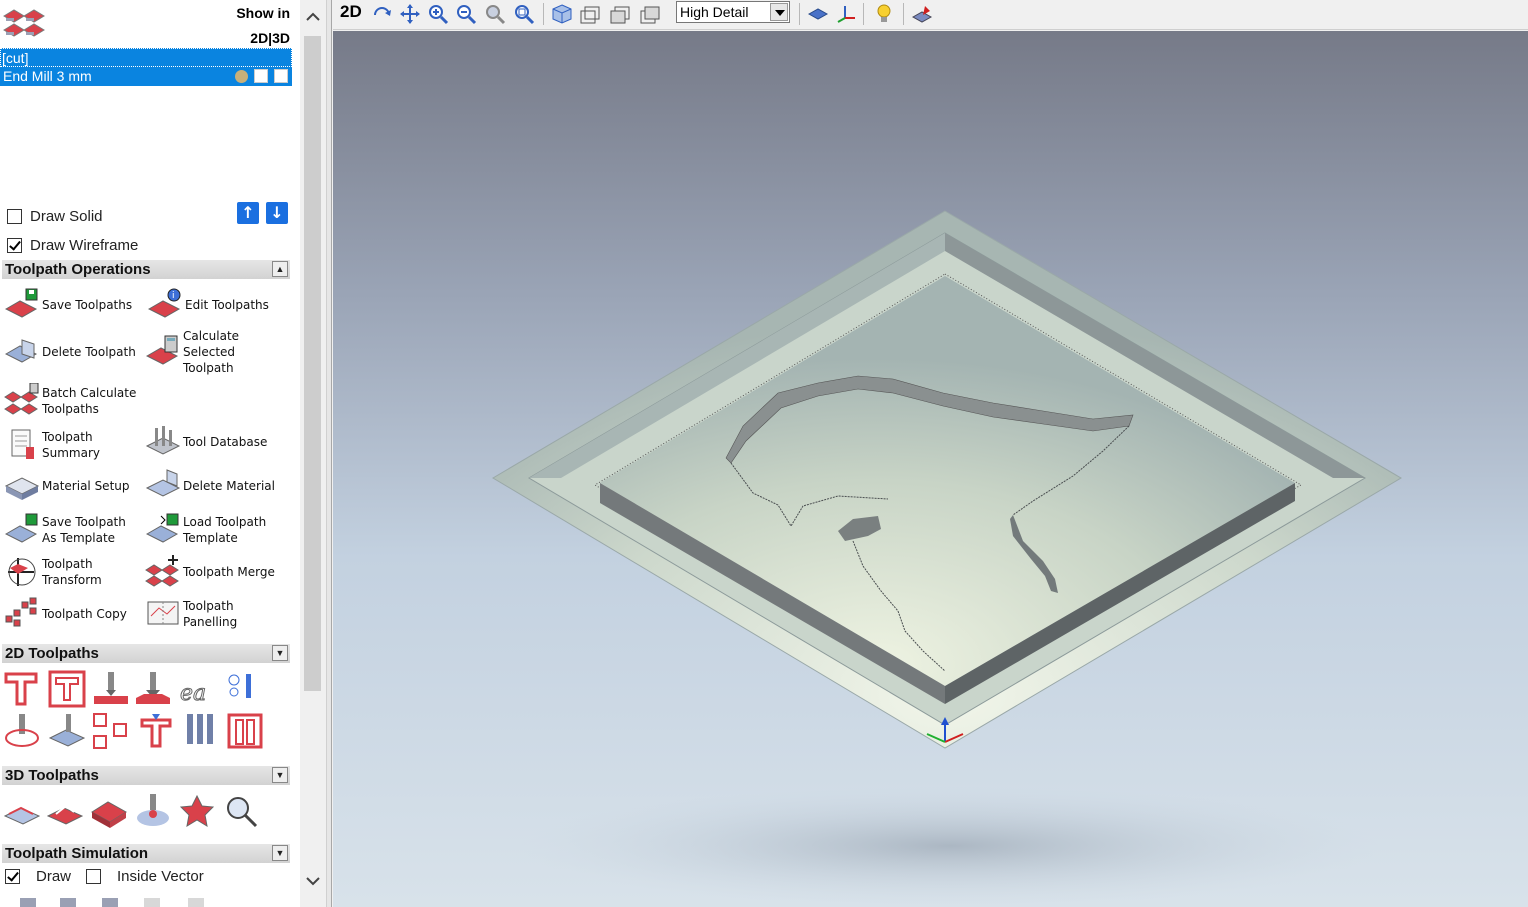  What do you see at coordinates (922, 14) in the screenshot?
I see `render-settings-icon` at bounding box center [922, 14].